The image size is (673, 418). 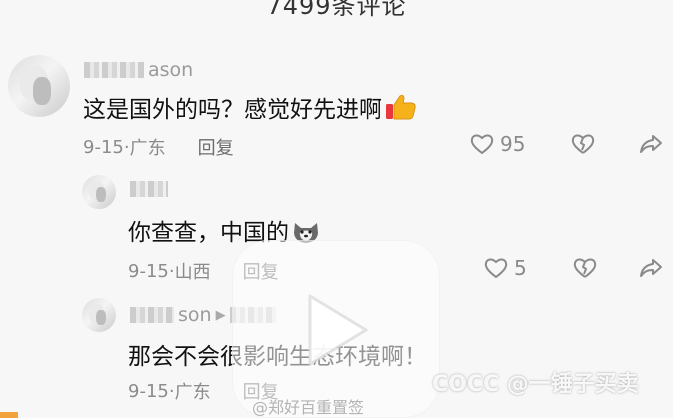 I want to click on comment-text-body: 这是国外的吗？感觉好先进啊, so click(x=232, y=110).